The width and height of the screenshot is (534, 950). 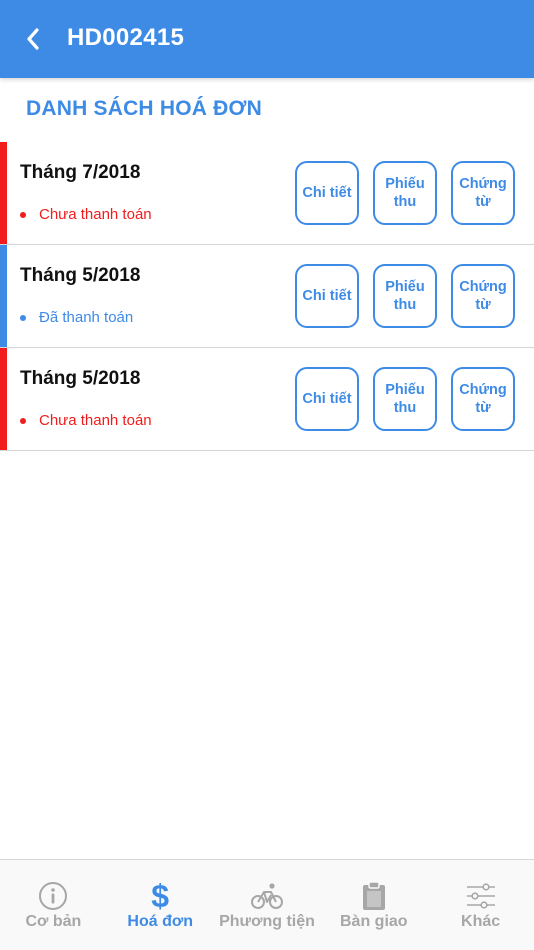 I want to click on sliders-icon, so click(x=481, y=896).